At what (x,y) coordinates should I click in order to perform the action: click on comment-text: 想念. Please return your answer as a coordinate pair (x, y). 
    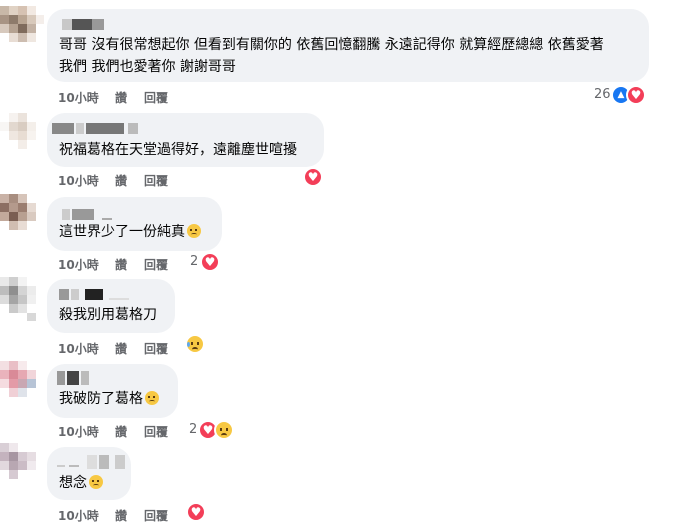
    Looking at the image, I should click on (81, 483).